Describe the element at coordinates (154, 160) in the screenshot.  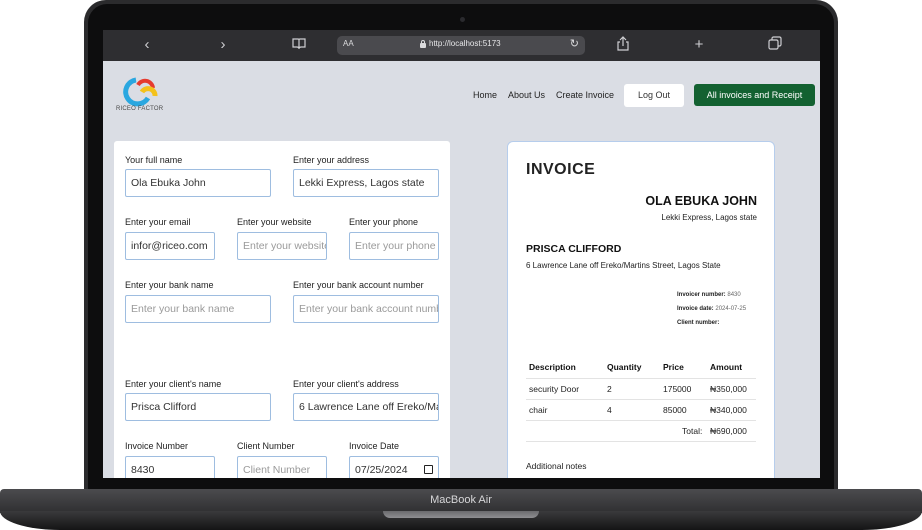
I see `full-name-label: Your full name` at that location.